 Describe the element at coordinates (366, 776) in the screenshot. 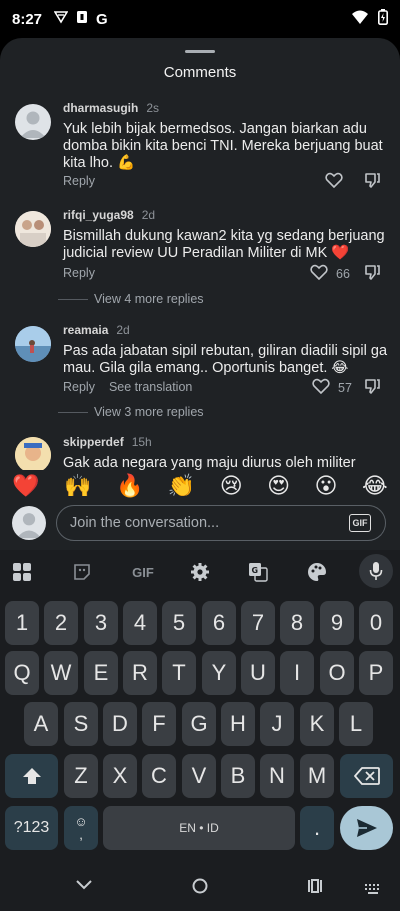

I see `backspace-key` at that location.